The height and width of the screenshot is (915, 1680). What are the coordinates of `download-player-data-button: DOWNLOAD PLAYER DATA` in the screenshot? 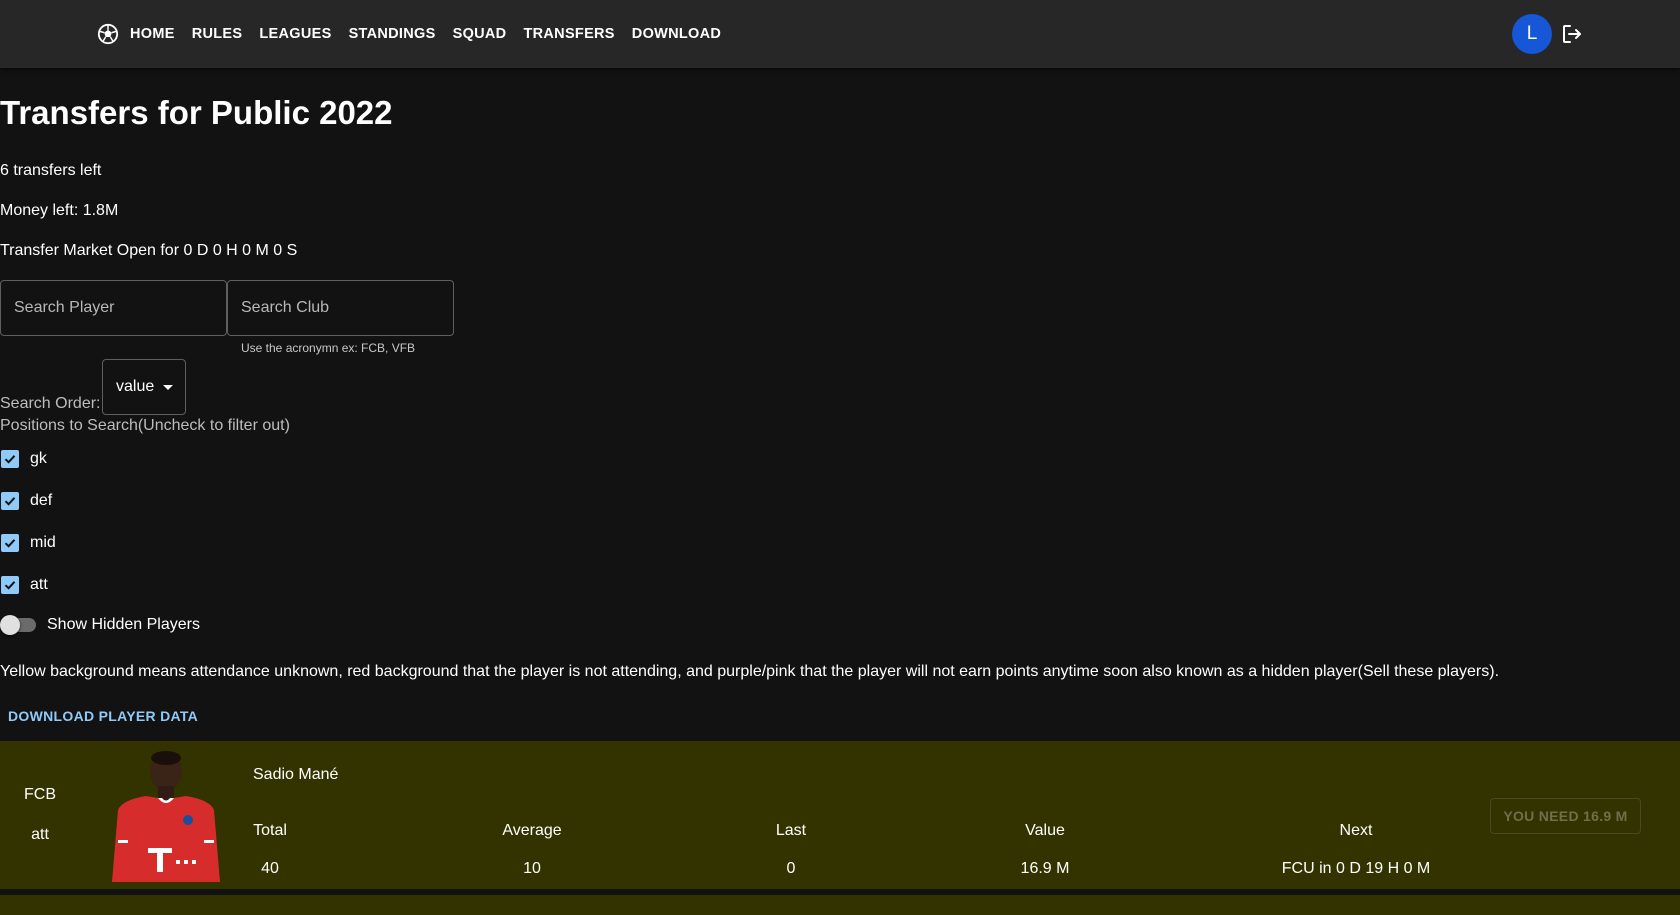 It's located at (103, 716).